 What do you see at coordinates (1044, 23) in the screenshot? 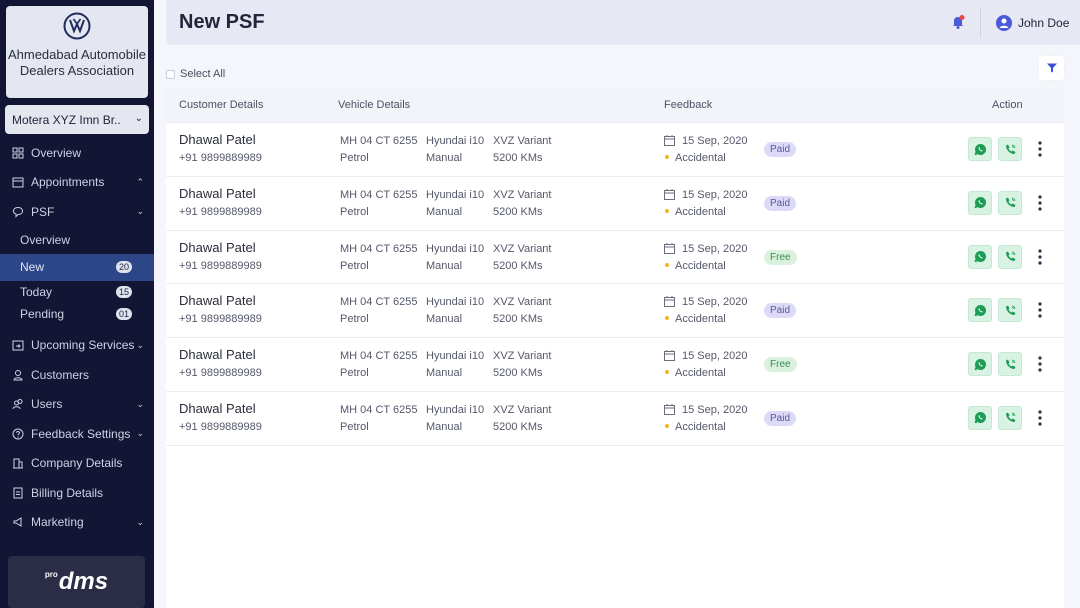
I see `user-name: John Doe` at bounding box center [1044, 23].